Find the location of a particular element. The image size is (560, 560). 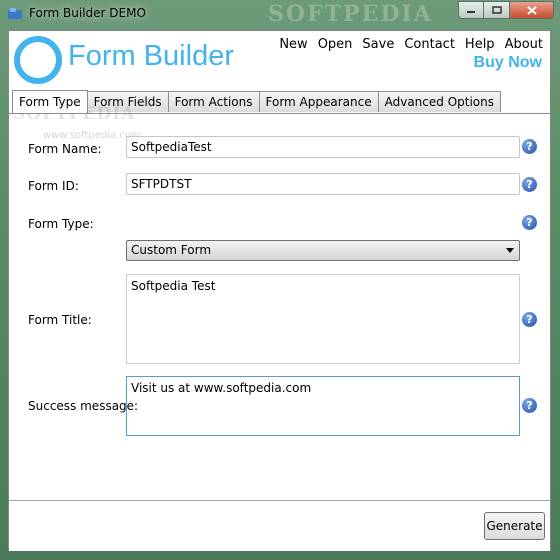

buy-now-link: Buy Now is located at coordinates (508, 63).